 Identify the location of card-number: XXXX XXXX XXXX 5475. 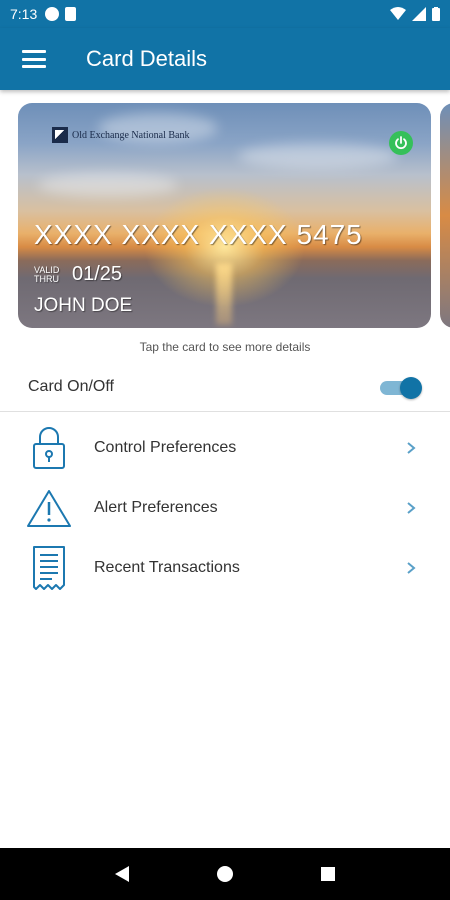
(198, 234).